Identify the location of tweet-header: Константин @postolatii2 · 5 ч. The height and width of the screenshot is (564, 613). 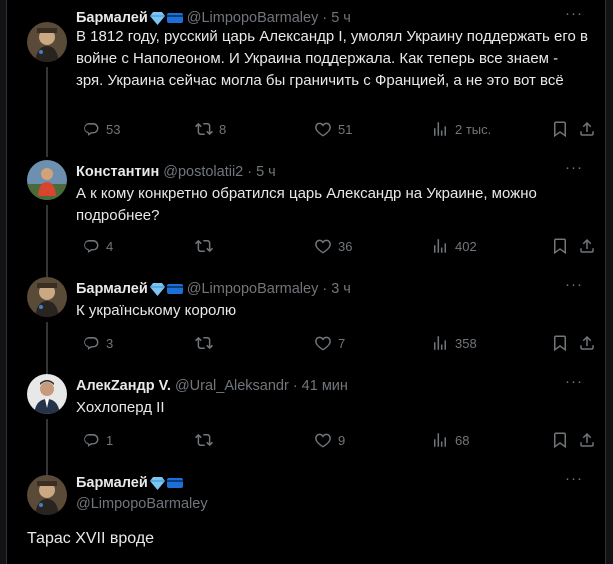
(176, 172).